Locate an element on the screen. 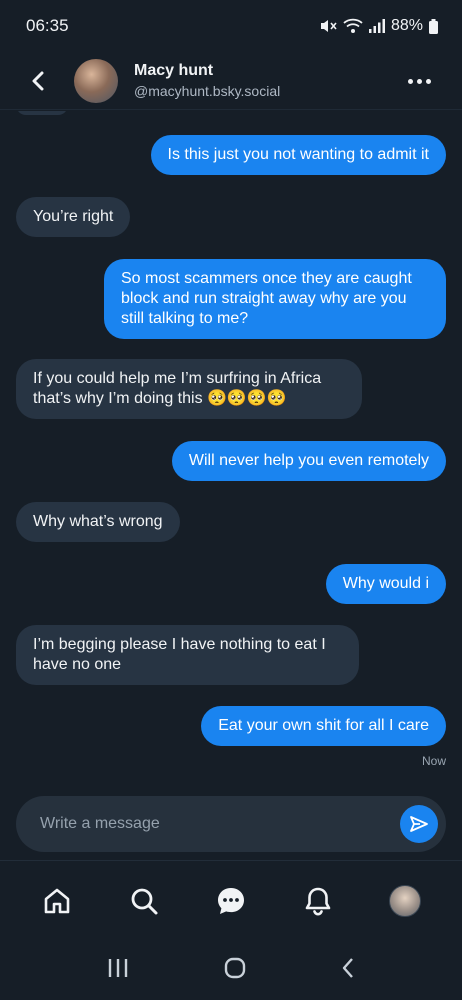 The image size is (462, 1000). tab-profile is located at coordinates (405, 901).